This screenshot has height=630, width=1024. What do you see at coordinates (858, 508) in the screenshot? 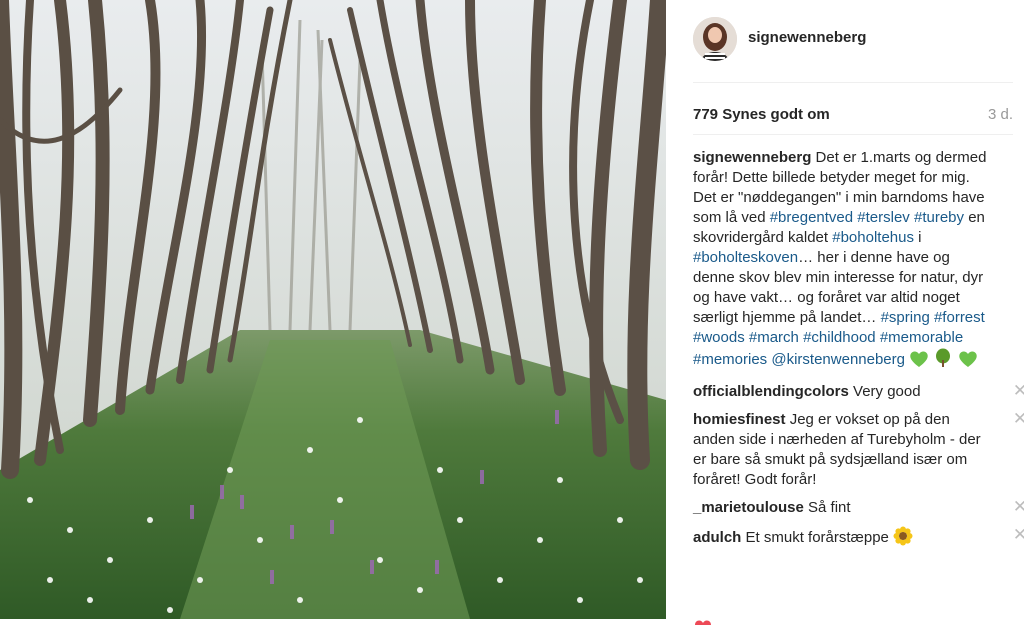
I see `comment-item: _marietoulouse Så fint ✕` at bounding box center [858, 508].